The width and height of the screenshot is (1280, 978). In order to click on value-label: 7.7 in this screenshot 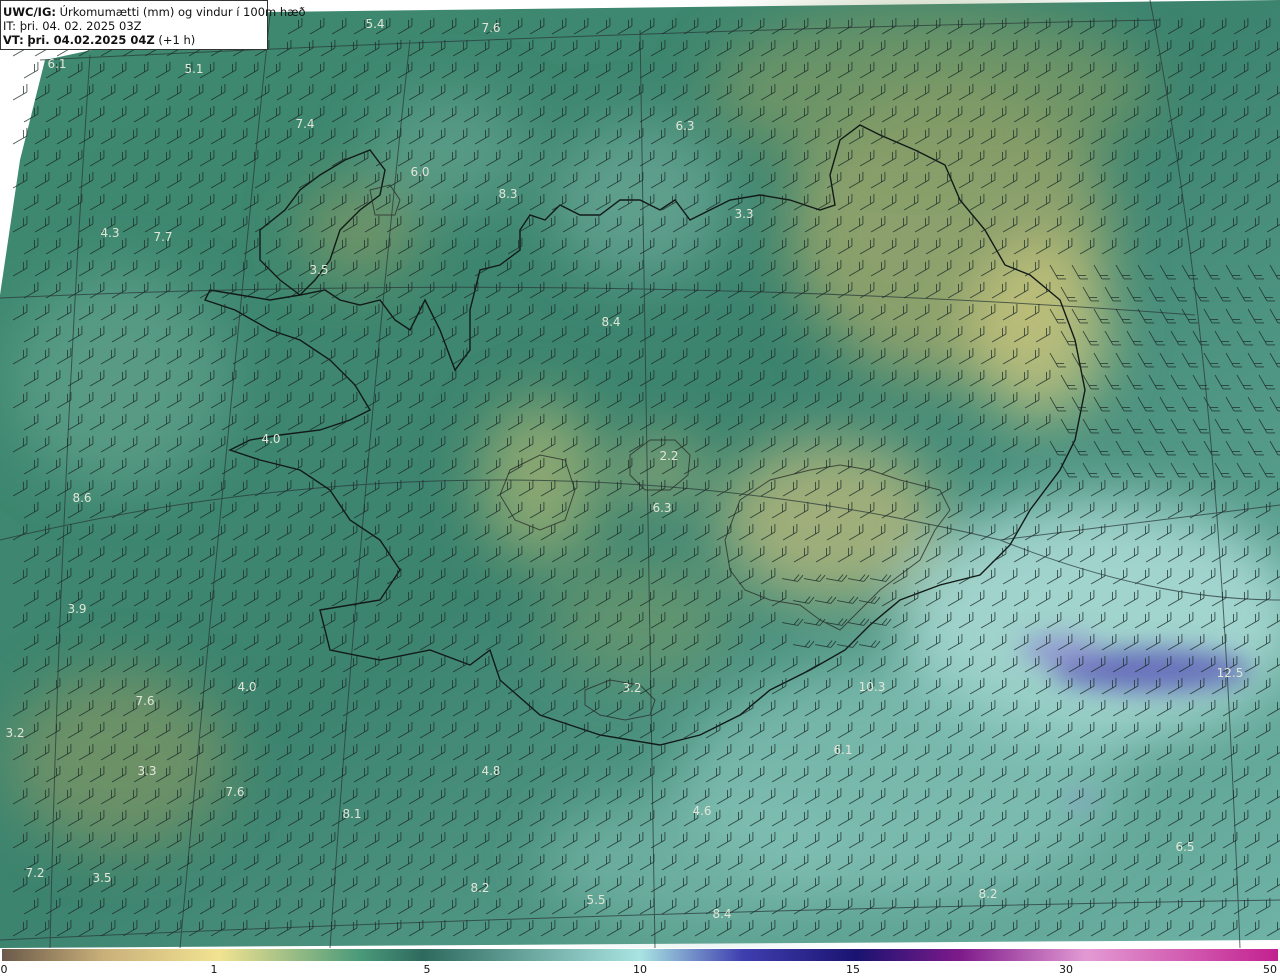, I will do `click(162, 237)`.